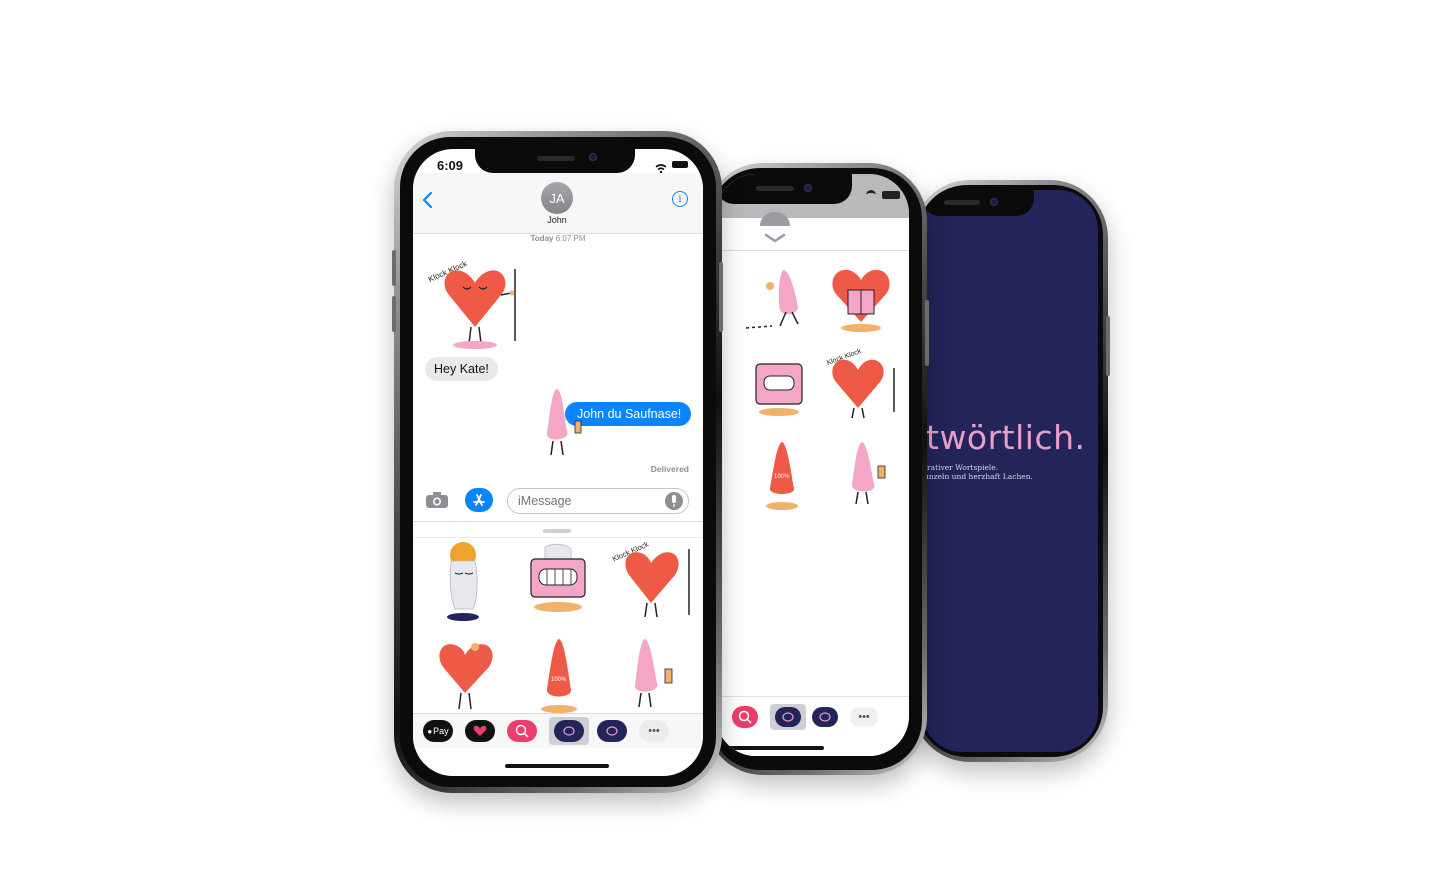 This screenshot has width=1440, height=886. I want to click on phone-1-camera, so click(593, 157).